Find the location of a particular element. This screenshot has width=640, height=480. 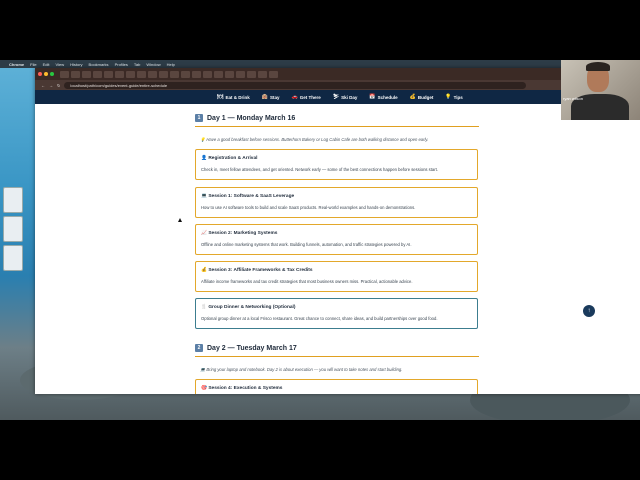

nav-get-there: 🚗 Get There is located at coordinates (306, 97).